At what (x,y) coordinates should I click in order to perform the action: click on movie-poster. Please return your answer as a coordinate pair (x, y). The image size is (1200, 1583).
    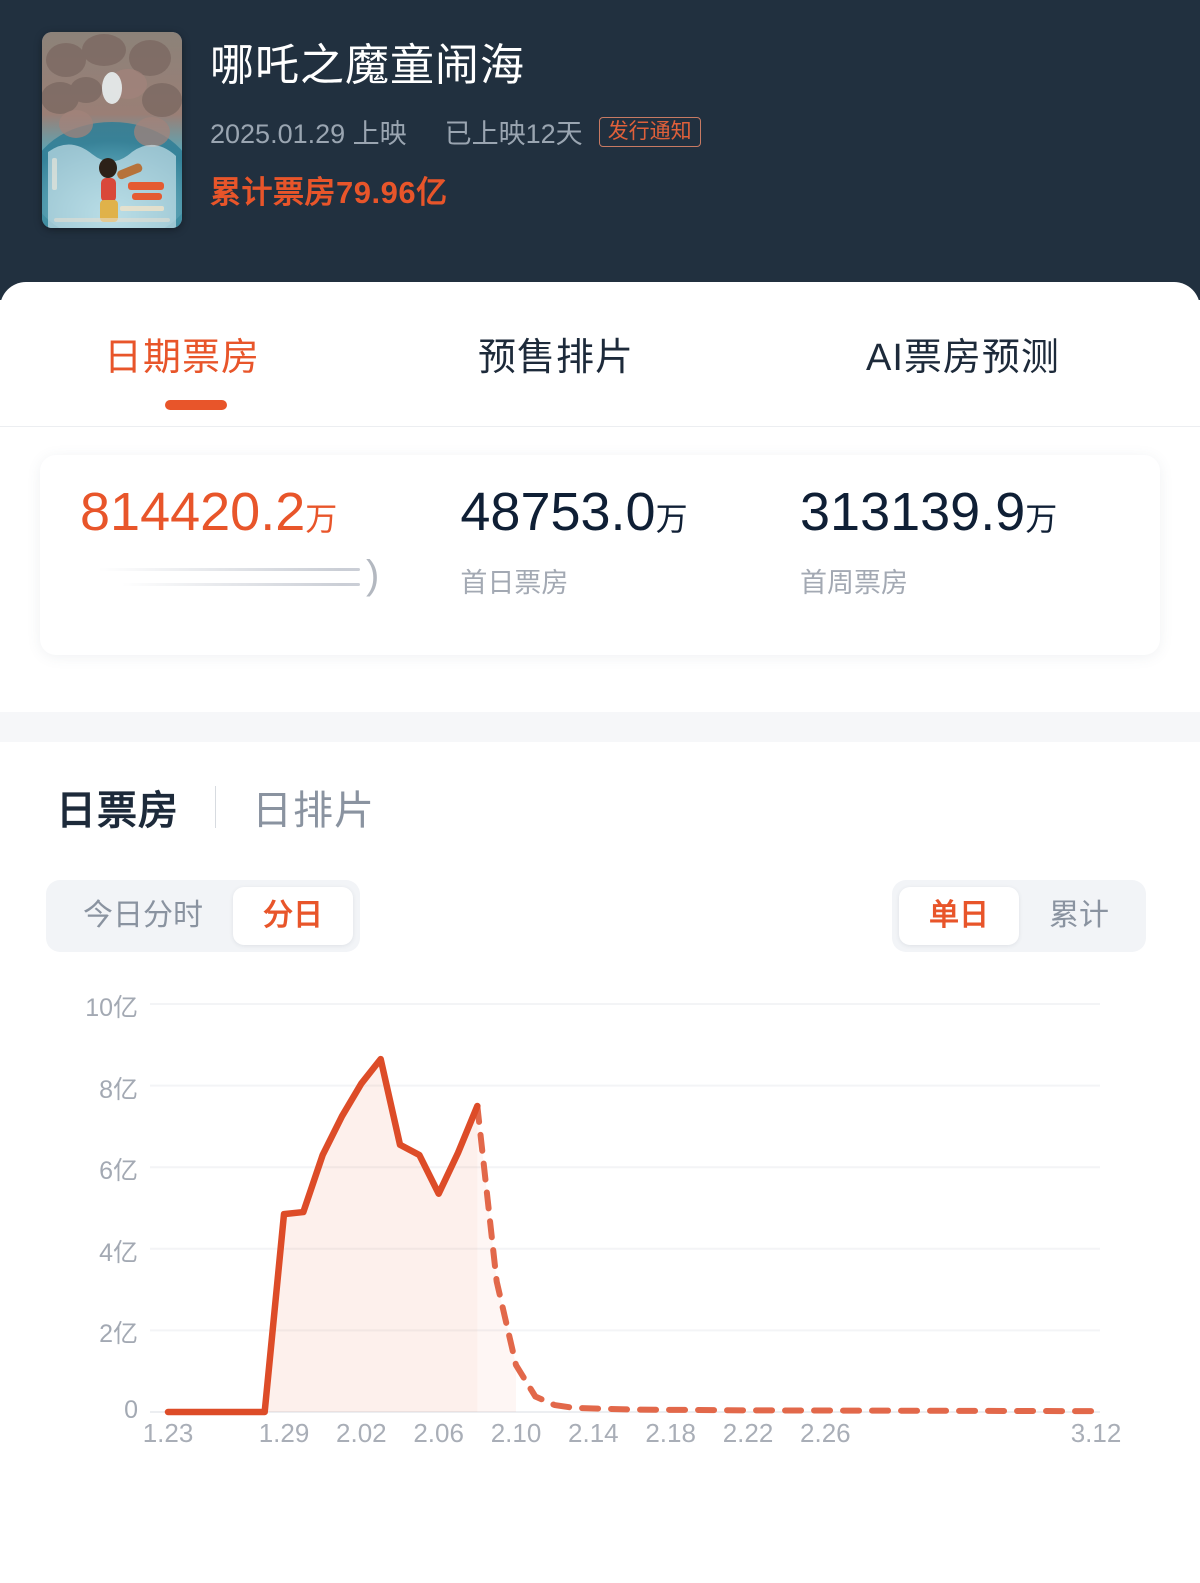
    Looking at the image, I should click on (112, 130).